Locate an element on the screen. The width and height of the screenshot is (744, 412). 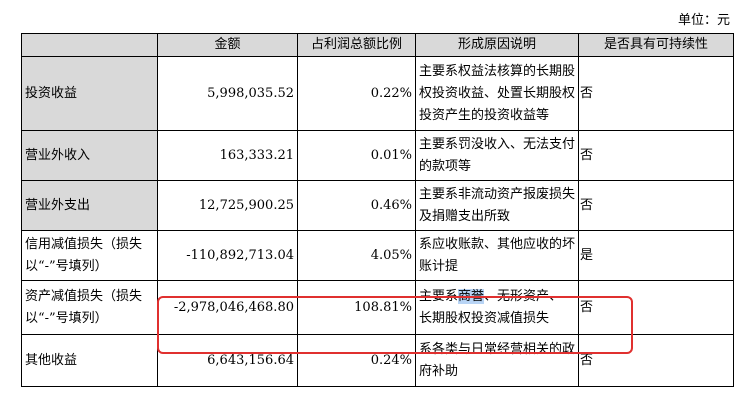
table-header-row: 金额 占利润总额比例 形成原因说明 是否具有可持续性 is located at coordinates (377, 45).